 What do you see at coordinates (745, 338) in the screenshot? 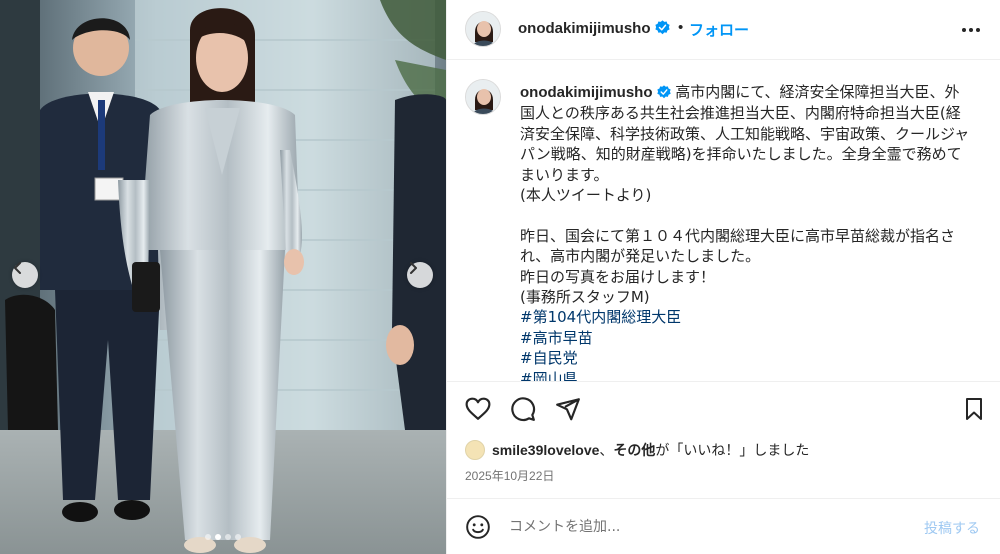
I see `hashtag-link: #高市早苗` at bounding box center [745, 338].